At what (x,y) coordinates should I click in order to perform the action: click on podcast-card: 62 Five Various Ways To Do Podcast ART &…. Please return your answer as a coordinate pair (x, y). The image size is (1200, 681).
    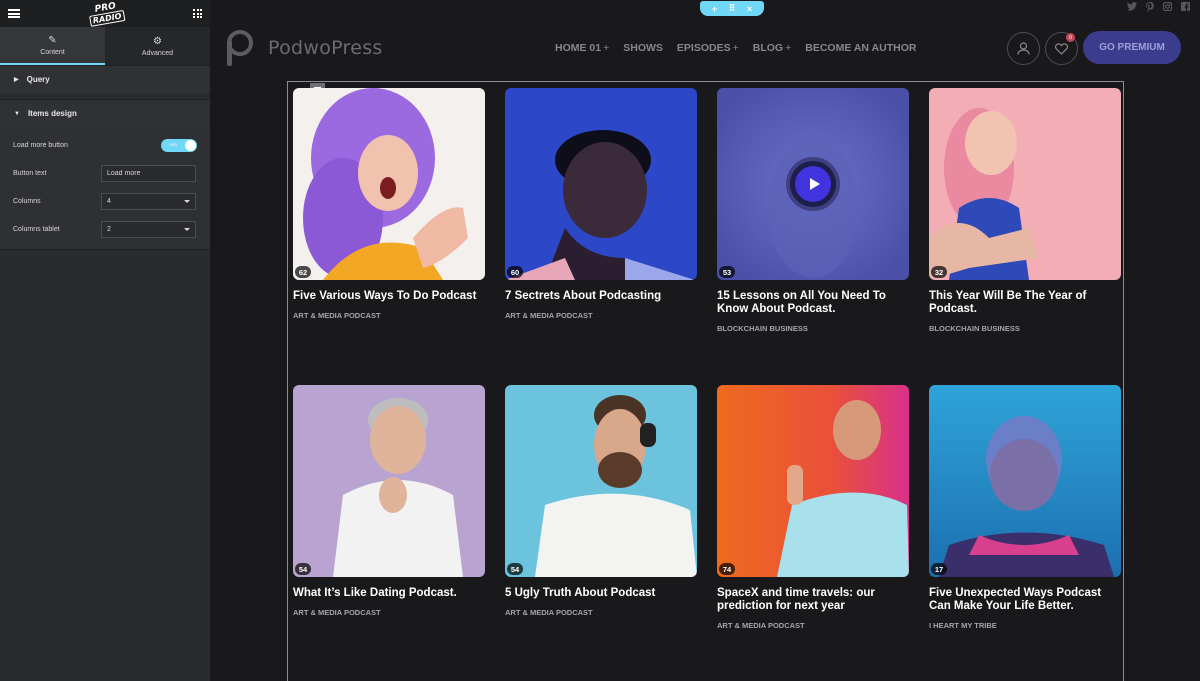
    Looking at the image, I should click on (389, 204).